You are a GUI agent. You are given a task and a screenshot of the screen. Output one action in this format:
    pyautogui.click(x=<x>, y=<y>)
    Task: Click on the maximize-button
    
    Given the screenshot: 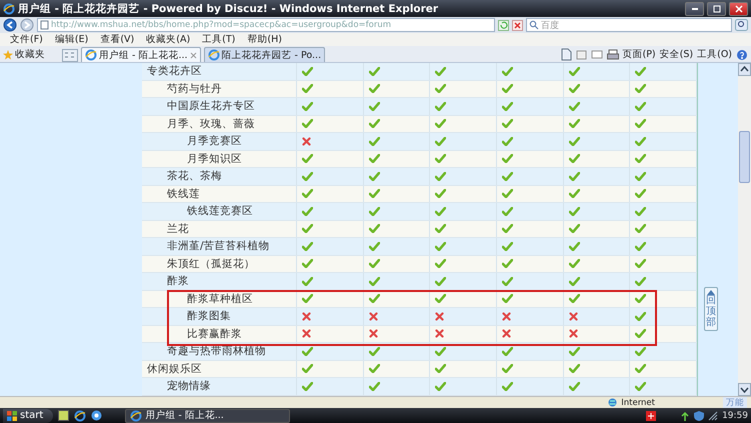 What is the action you would take?
    pyautogui.click(x=716, y=9)
    